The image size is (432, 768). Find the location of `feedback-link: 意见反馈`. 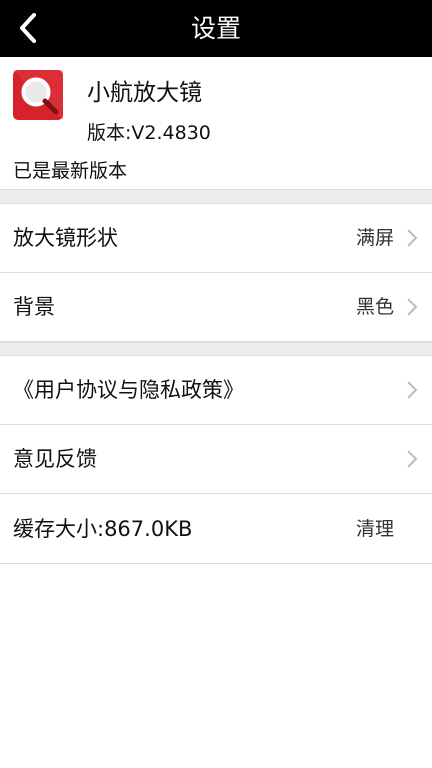

feedback-link: 意见反馈 is located at coordinates (216, 459).